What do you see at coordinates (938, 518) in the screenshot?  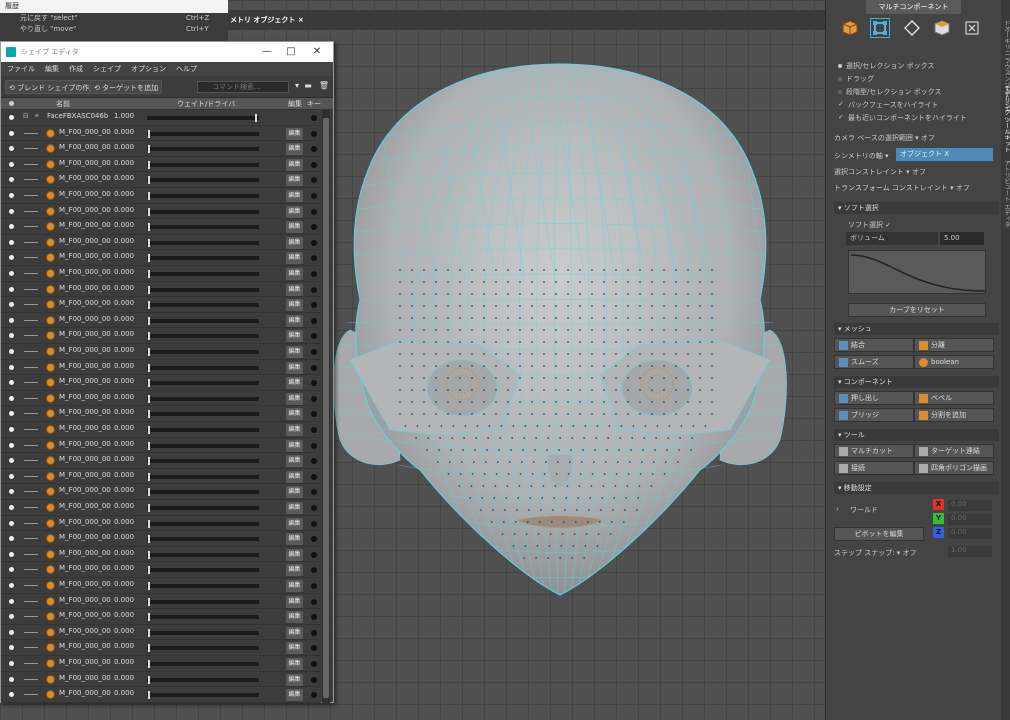 I see `axis-y-button: Y` at bounding box center [938, 518].